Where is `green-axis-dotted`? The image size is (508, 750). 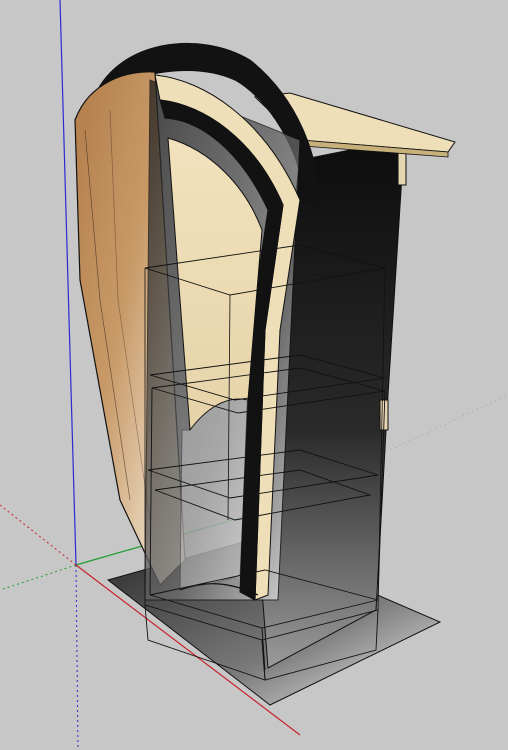 green-axis-dotted is located at coordinates (38, 577).